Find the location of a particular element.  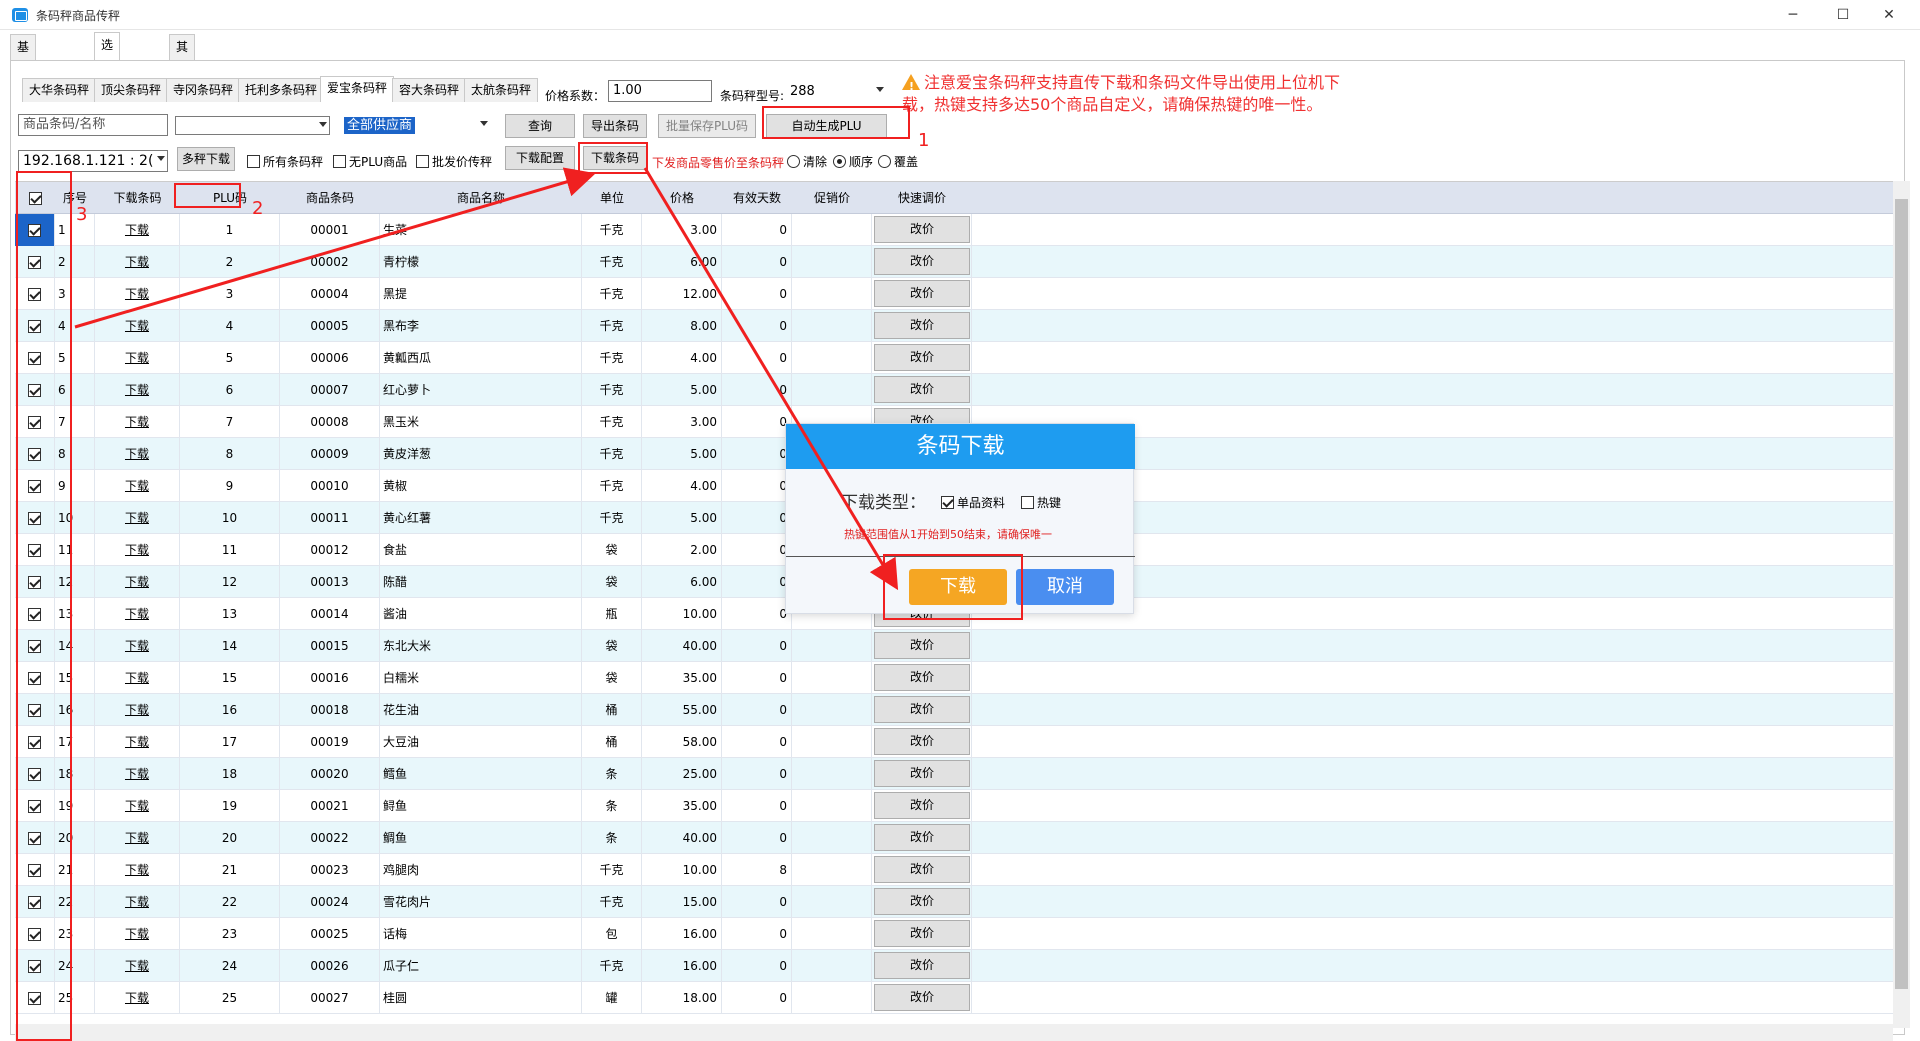

table-row: 2 下载 2 00002 青柠檬 千克 6.00 0 改价 is located at coordinates (955, 262).